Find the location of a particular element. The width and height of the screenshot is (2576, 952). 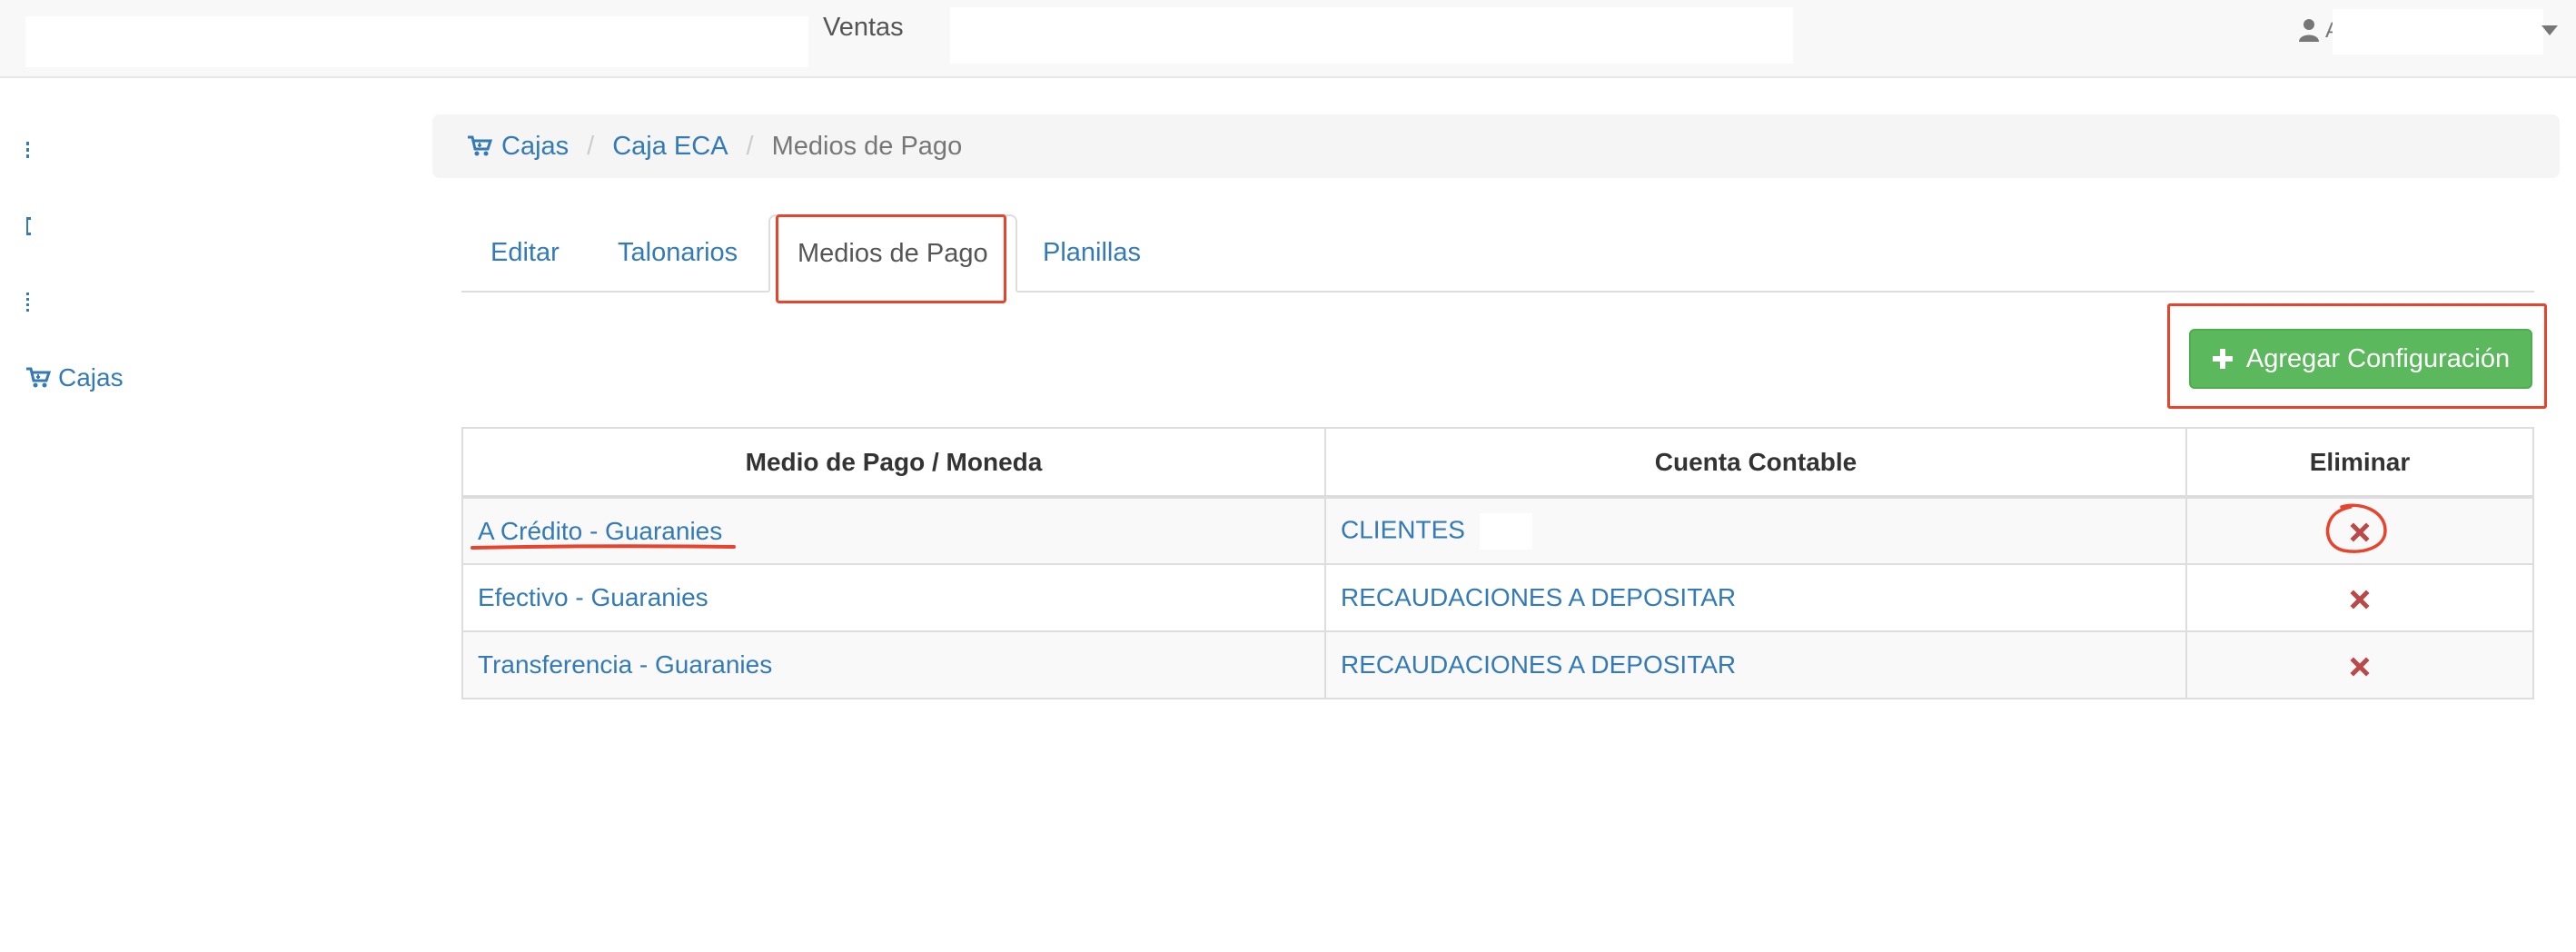

breadcrumb: Cajas / Caja ECA / Medios de Pago is located at coordinates (1496, 146).